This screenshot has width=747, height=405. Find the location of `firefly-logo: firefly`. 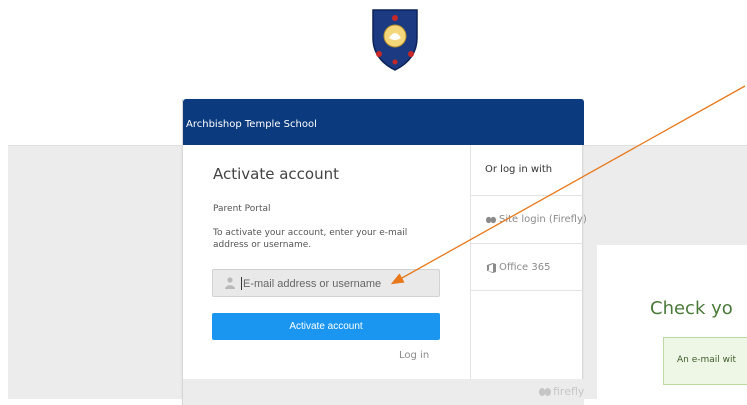

firefly-logo: firefly is located at coordinates (561, 392).